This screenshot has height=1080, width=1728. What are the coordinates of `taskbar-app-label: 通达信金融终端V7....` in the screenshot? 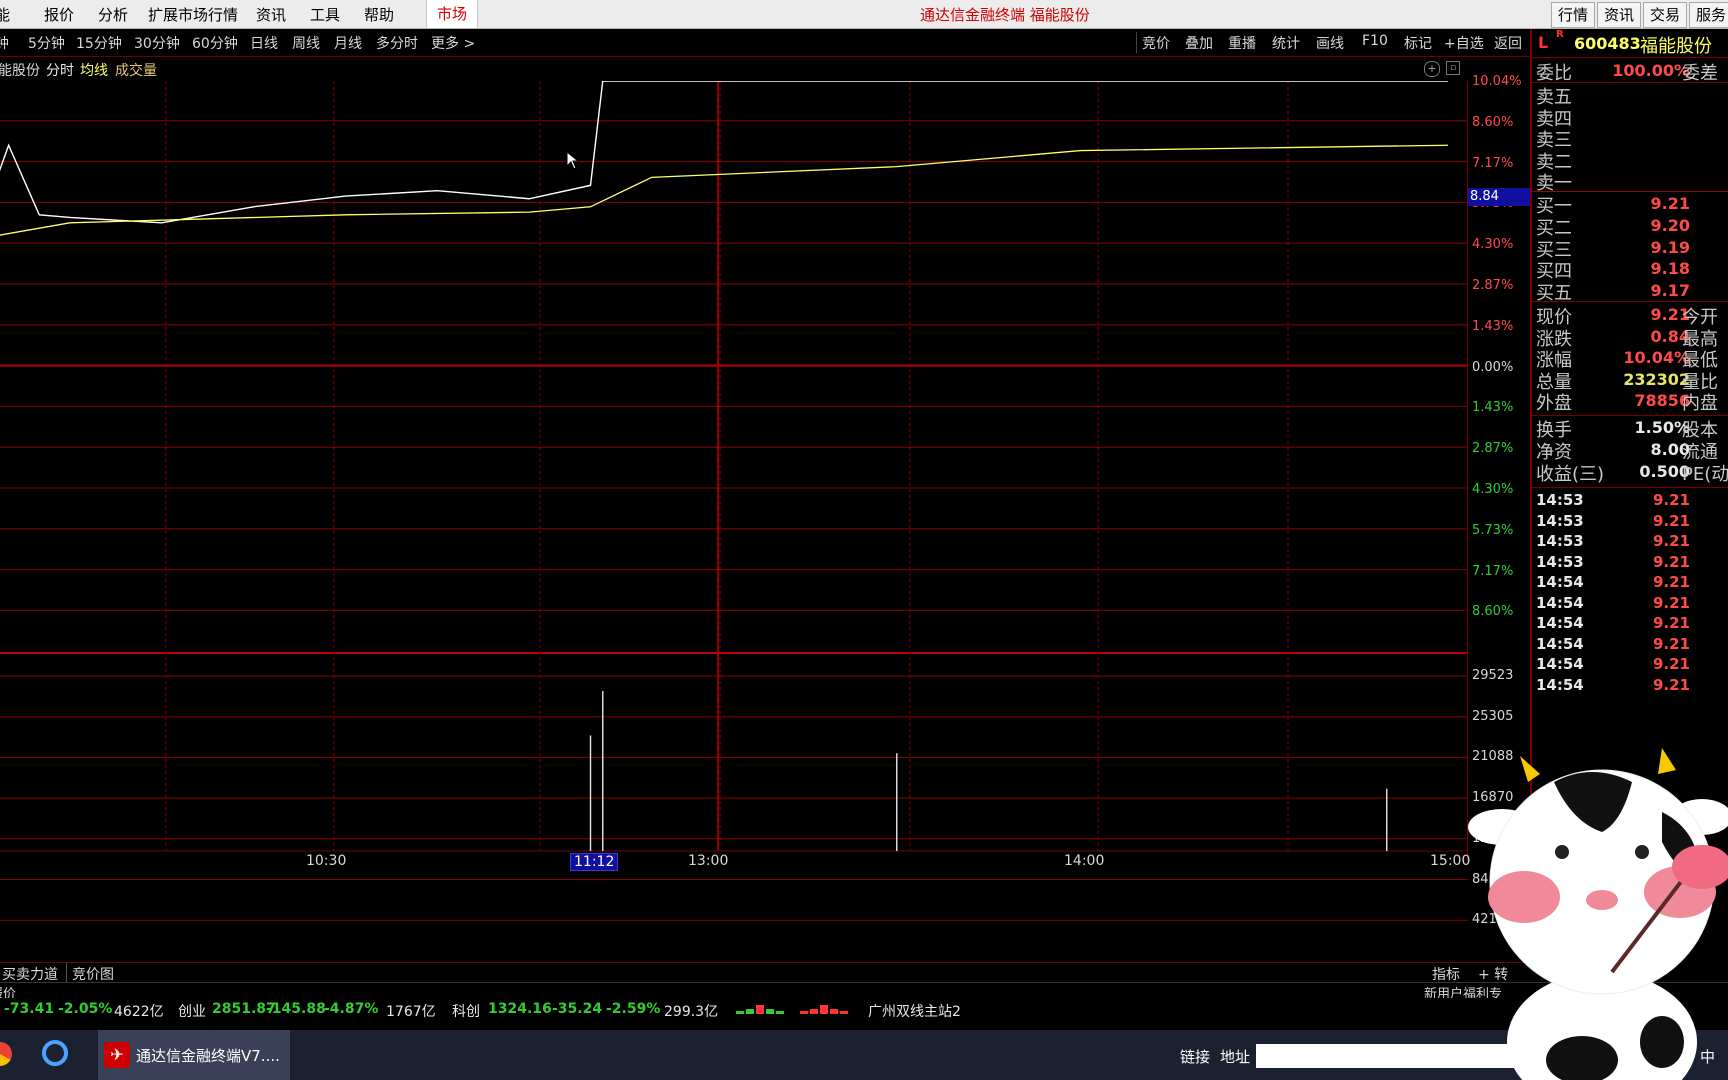 It's located at (208, 1056).